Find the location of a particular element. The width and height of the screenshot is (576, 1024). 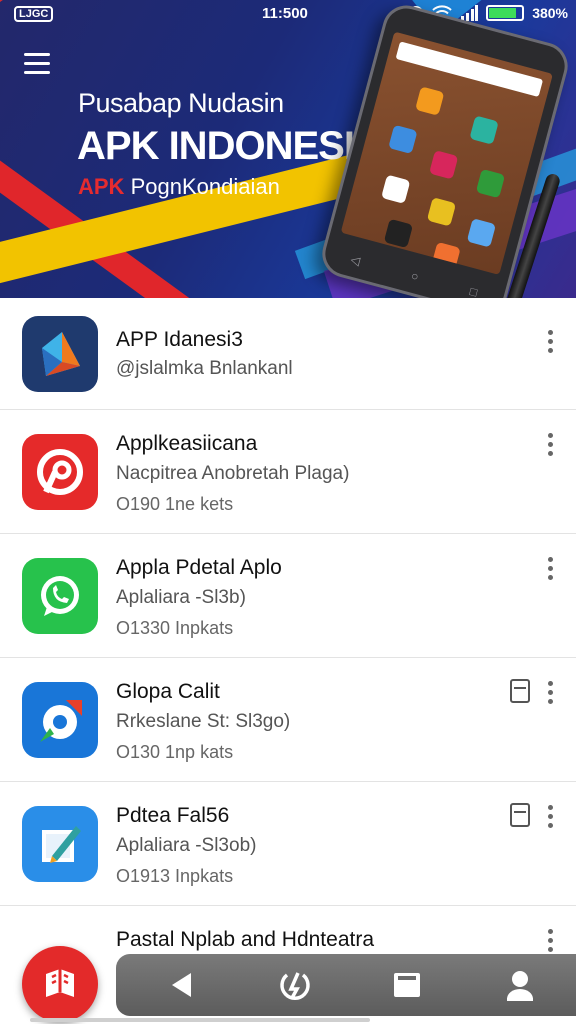

app-name: Pastal Nplab and Hdnteatra is located at coordinates (245, 939).